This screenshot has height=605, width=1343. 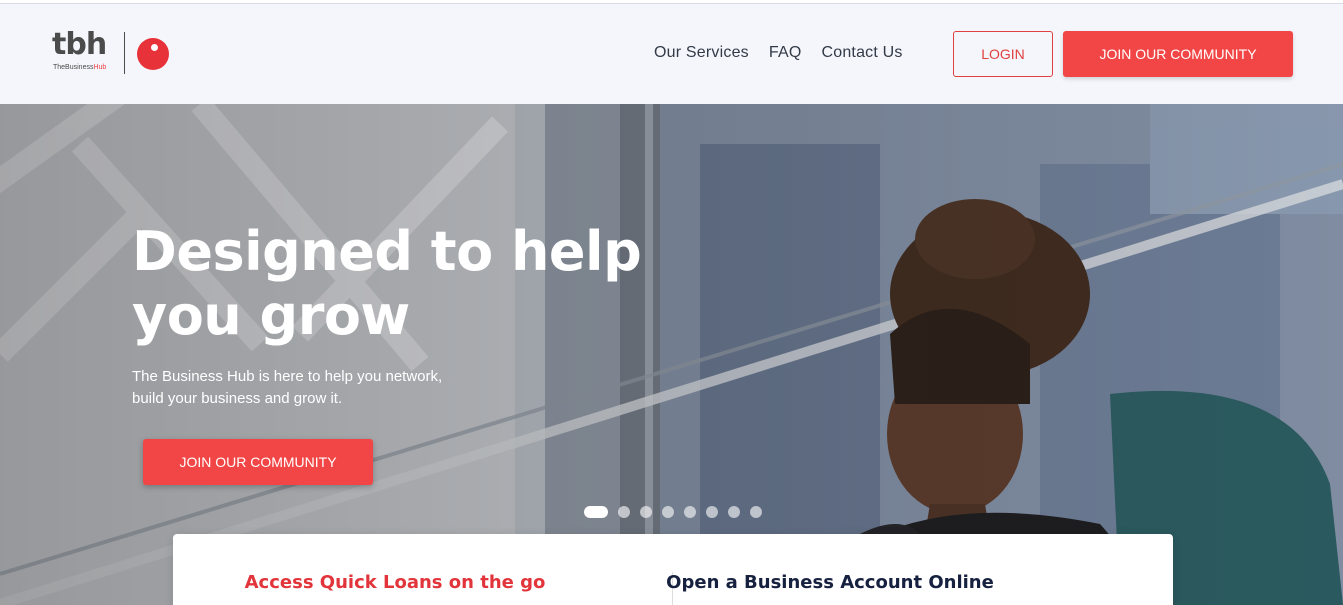 What do you see at coordinates (701, 53) in the screenshot?
I see `nav-our-services: Our Services` at bounding box center [701, 53].